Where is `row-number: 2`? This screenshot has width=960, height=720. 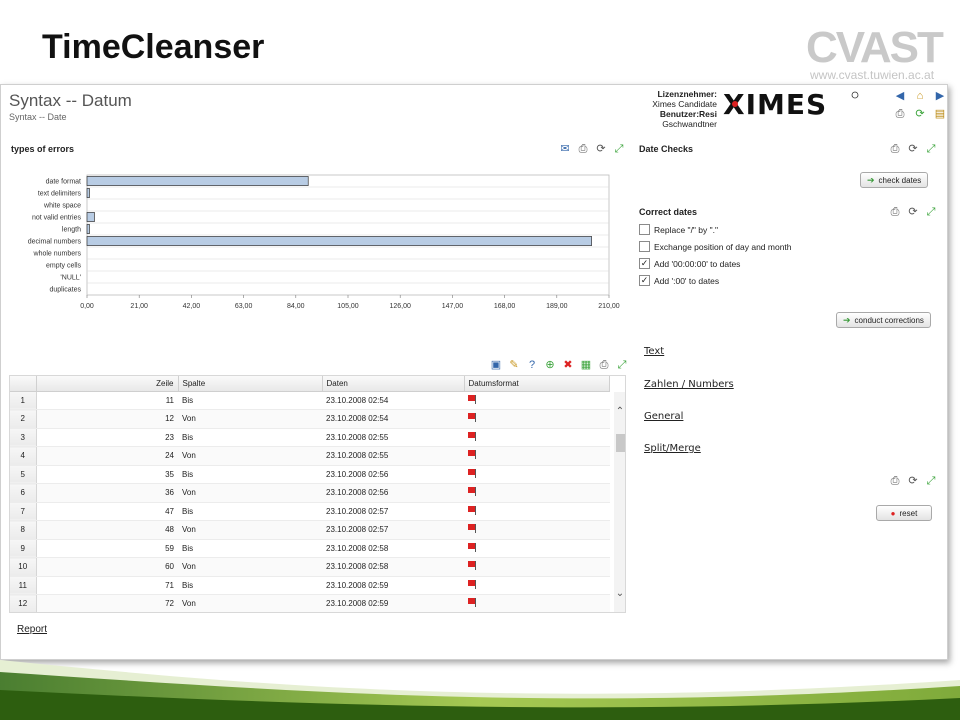 row-number: 2 is located at coordinates (23, 419).